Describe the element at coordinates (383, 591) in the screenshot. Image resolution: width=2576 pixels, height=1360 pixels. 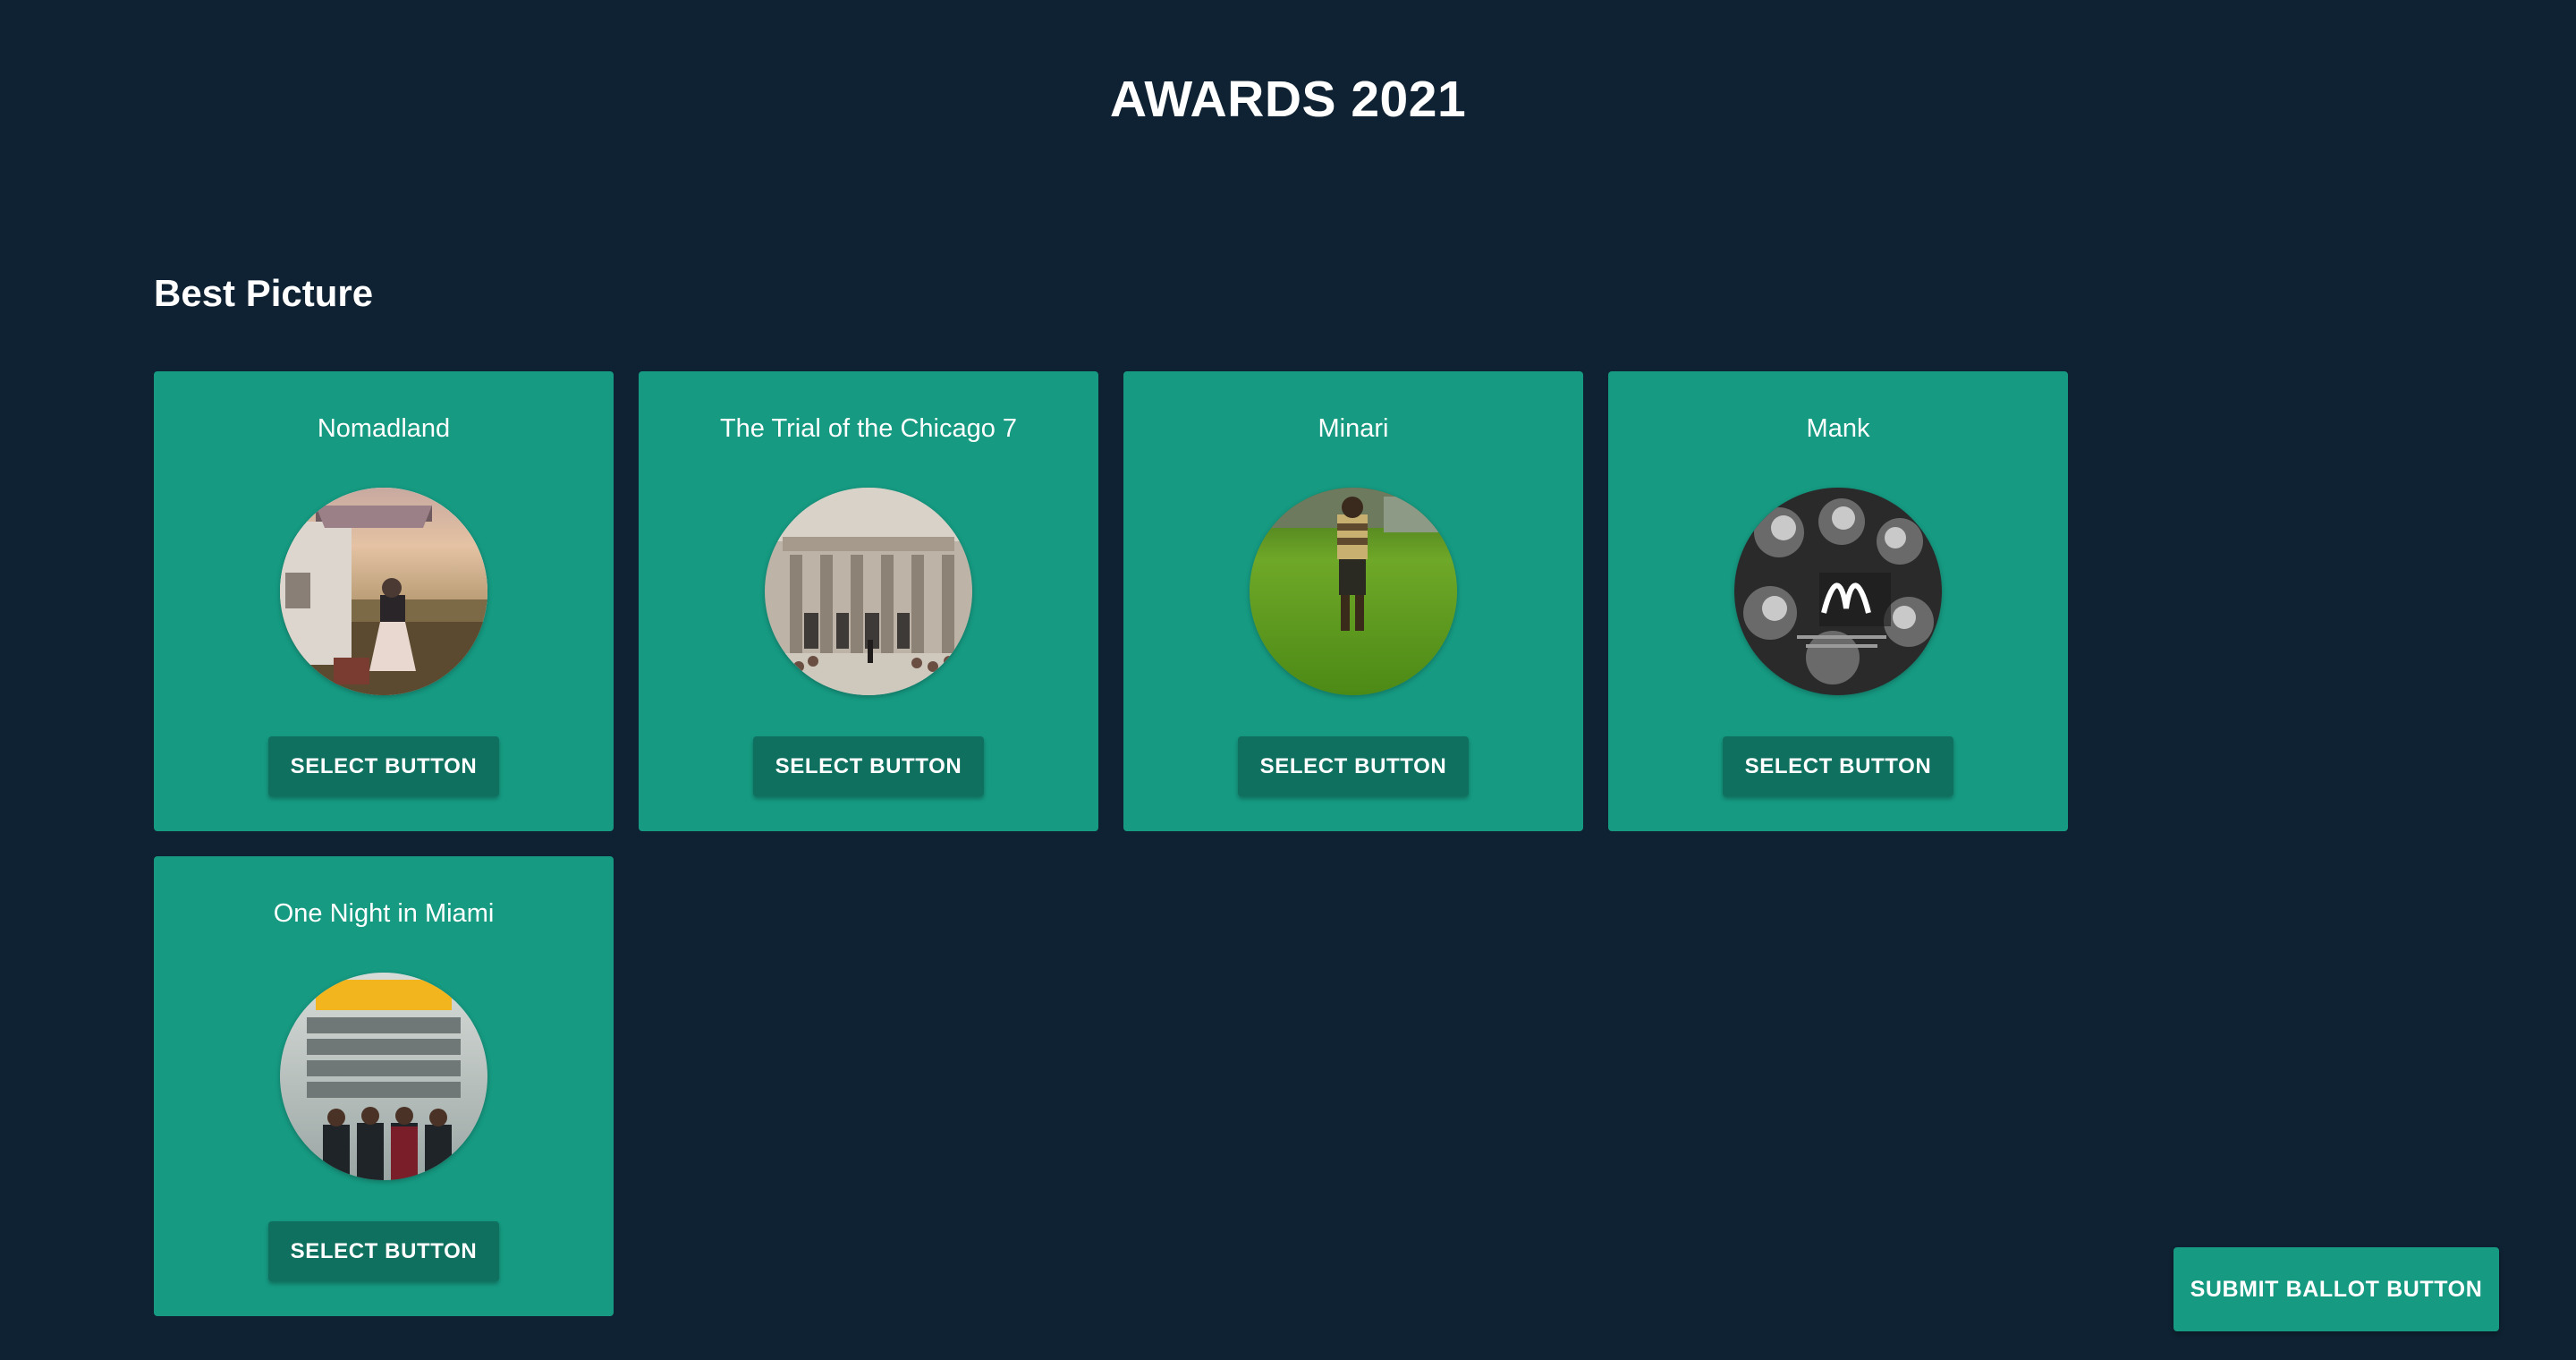
I see `nomadland-poster-image` at that location.